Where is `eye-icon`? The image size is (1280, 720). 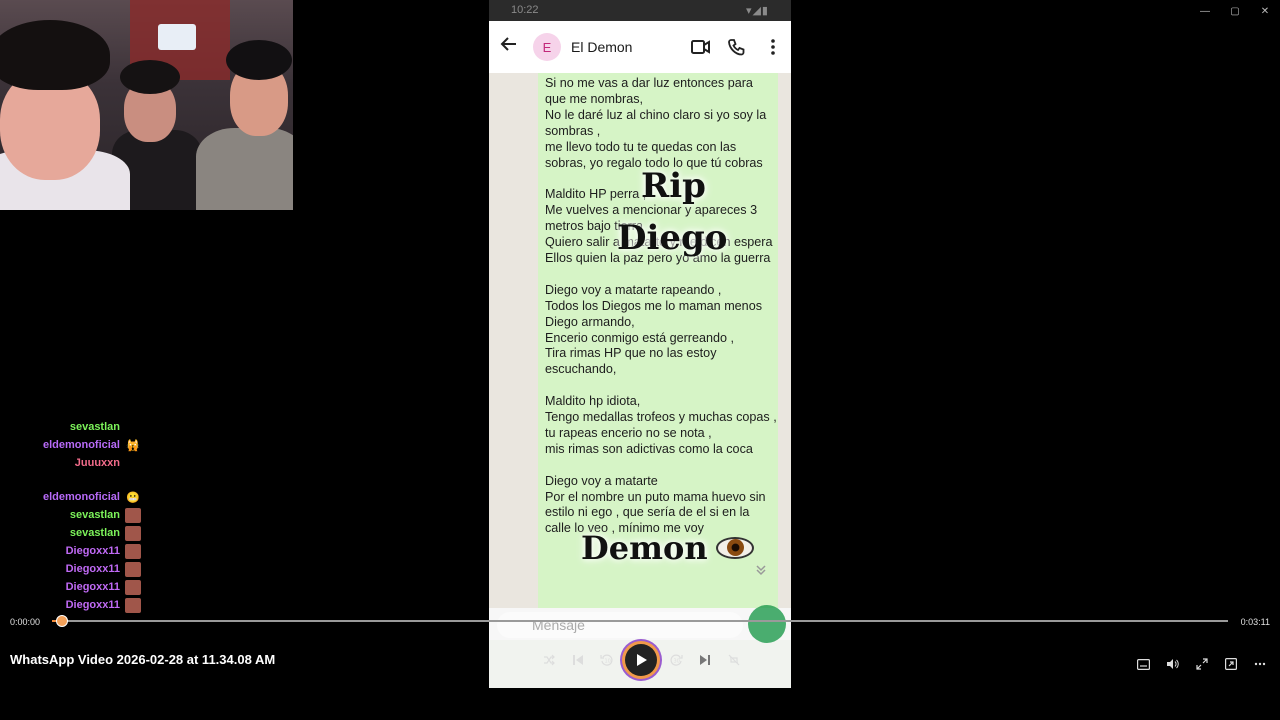 eye-icon is located at coordinates (734, 548).